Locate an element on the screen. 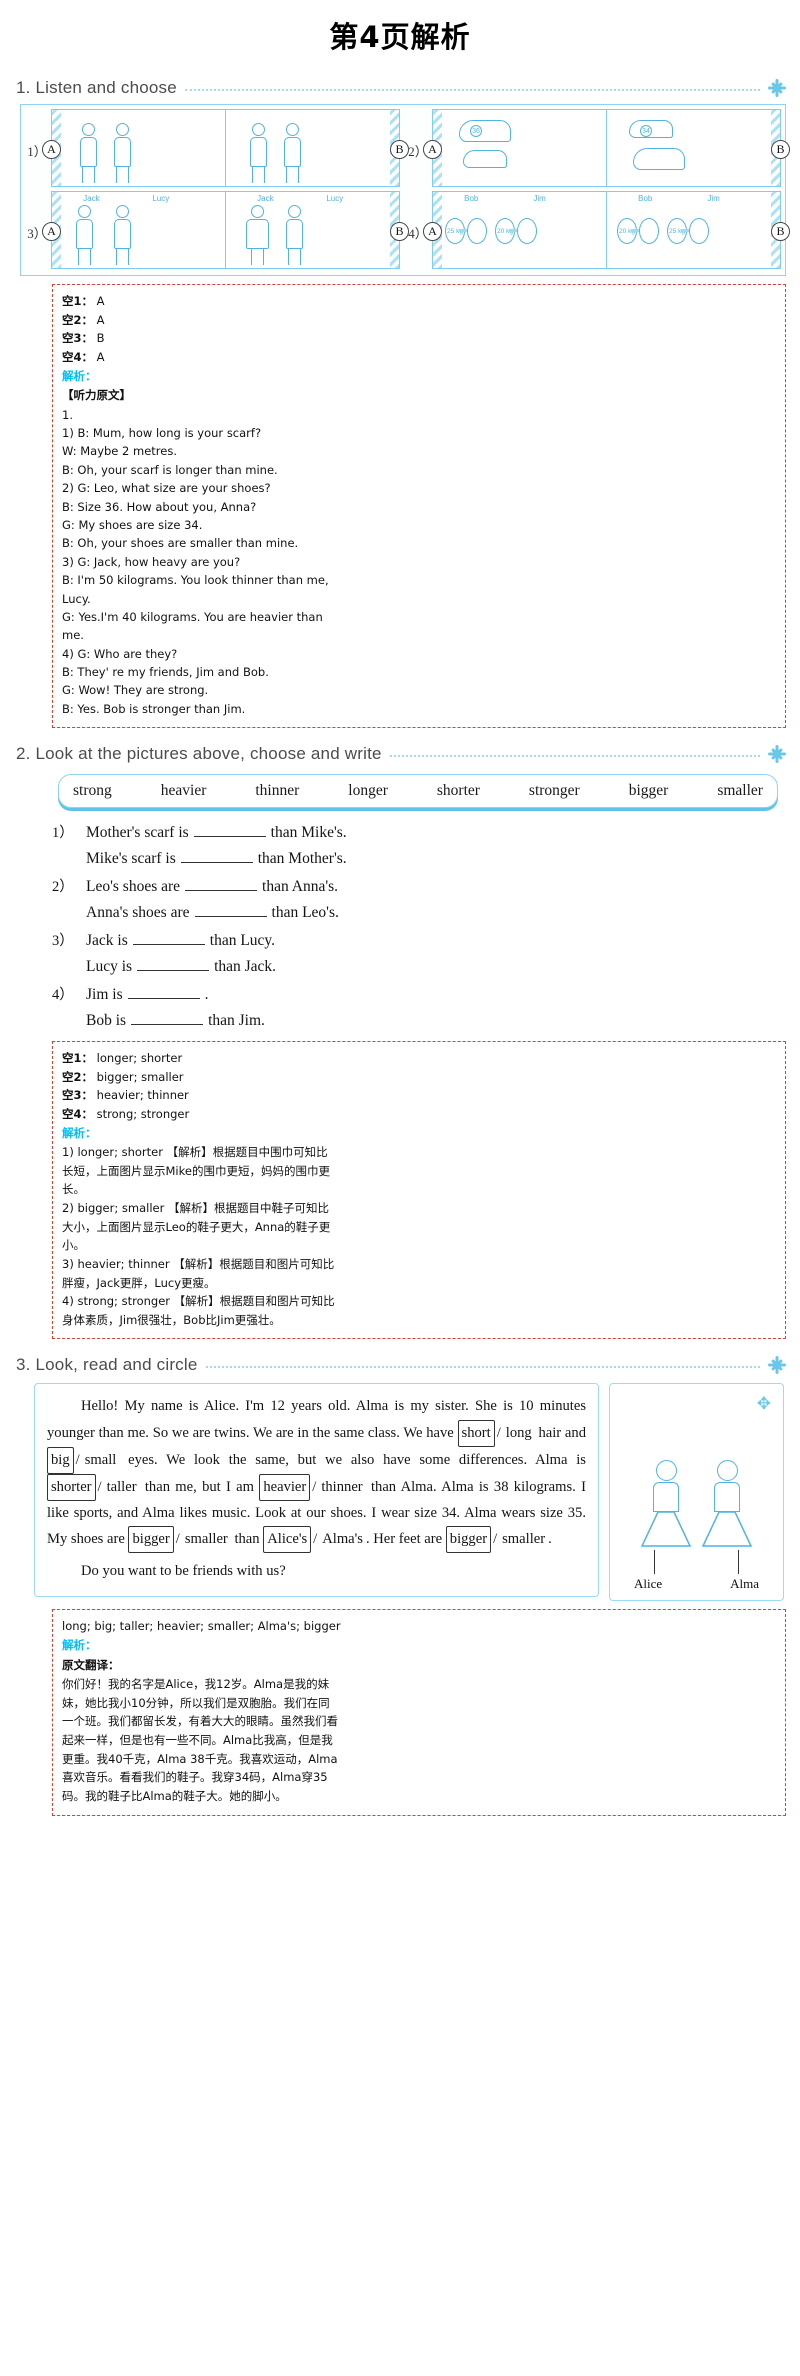 The image size is (800, 2376). picture-pair: A B Jack Lucy Jack Lucy is located at coordinates (225, 230).